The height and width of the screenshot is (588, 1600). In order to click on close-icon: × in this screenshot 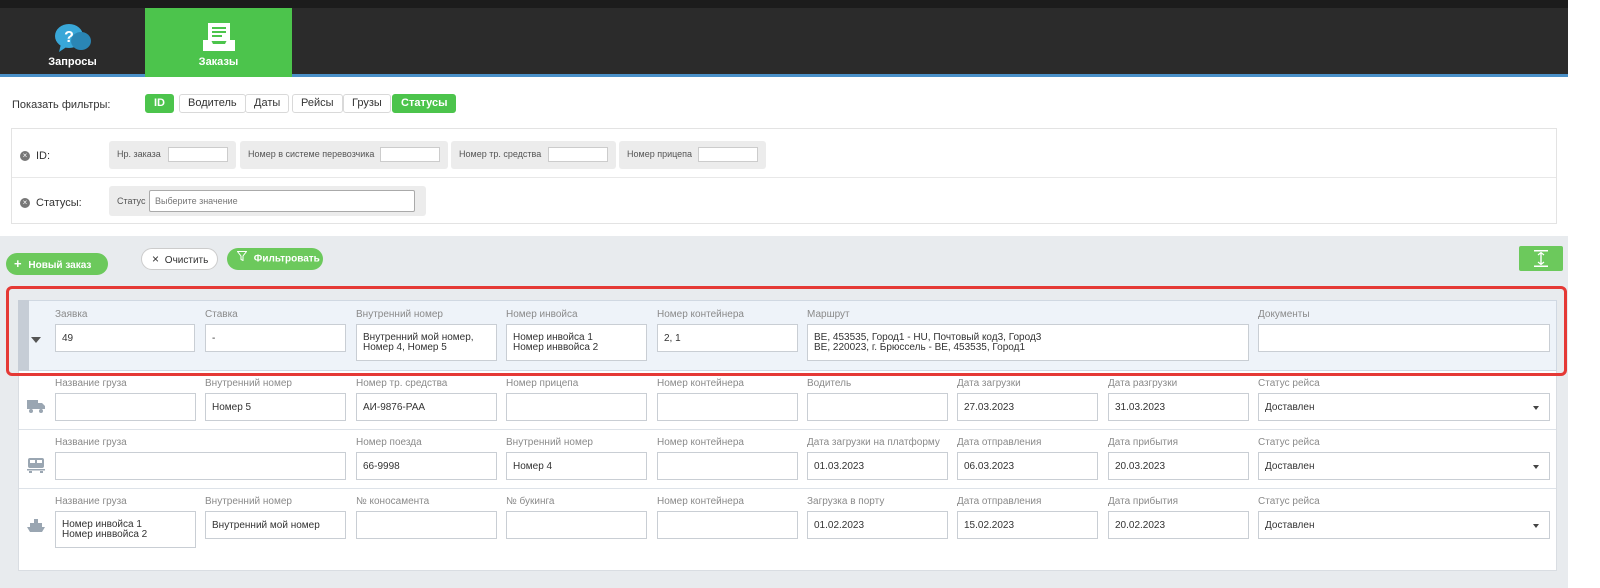, I will do `click(156, 259)`.